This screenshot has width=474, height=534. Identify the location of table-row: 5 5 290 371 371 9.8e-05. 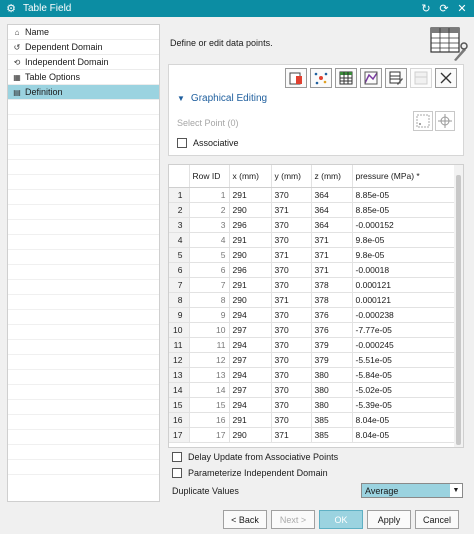
(312, 255).